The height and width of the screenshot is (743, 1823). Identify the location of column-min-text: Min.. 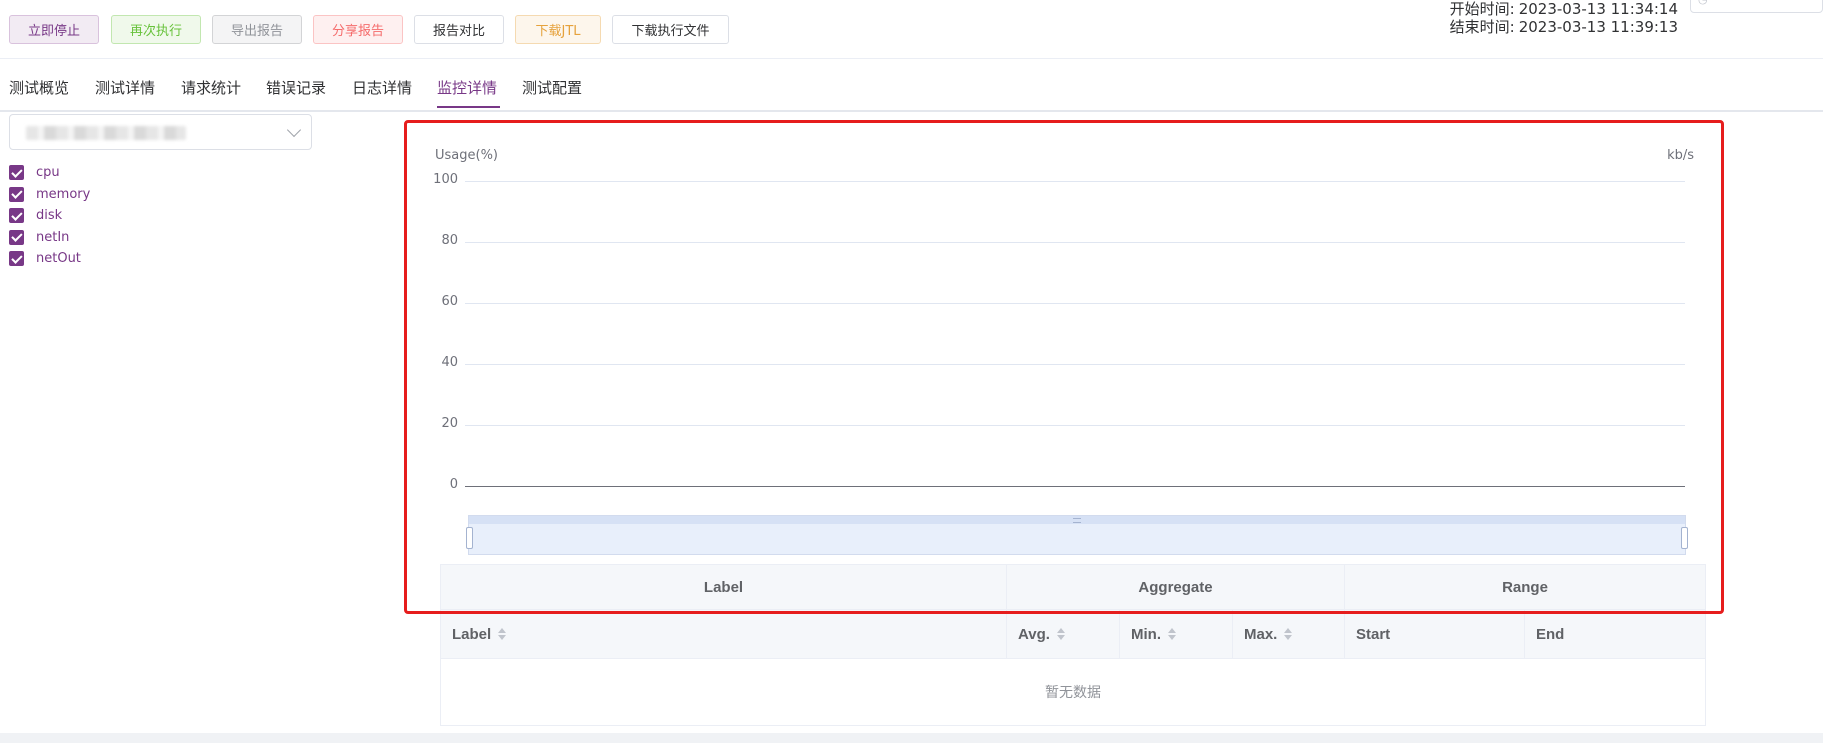
(1146, 634).